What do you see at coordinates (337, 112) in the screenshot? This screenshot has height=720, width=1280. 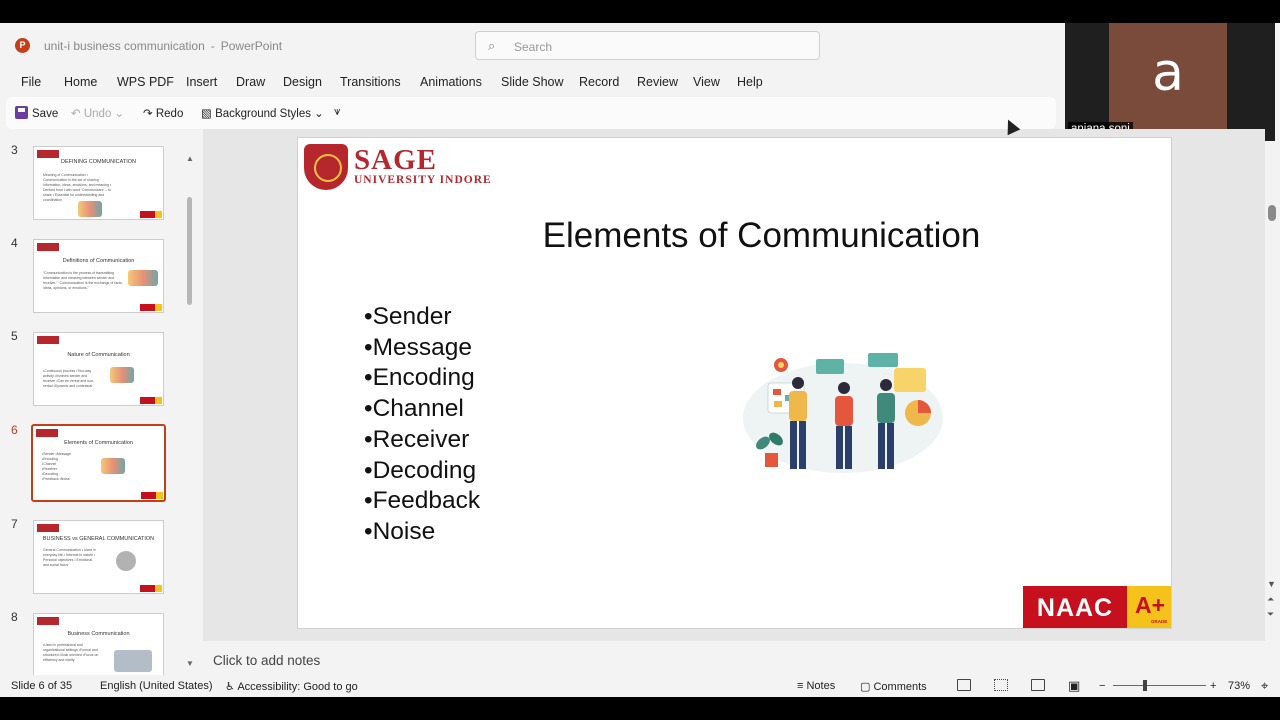 I see `customize-toolbar-icon: ⩛` at bounding box center [337, 112].